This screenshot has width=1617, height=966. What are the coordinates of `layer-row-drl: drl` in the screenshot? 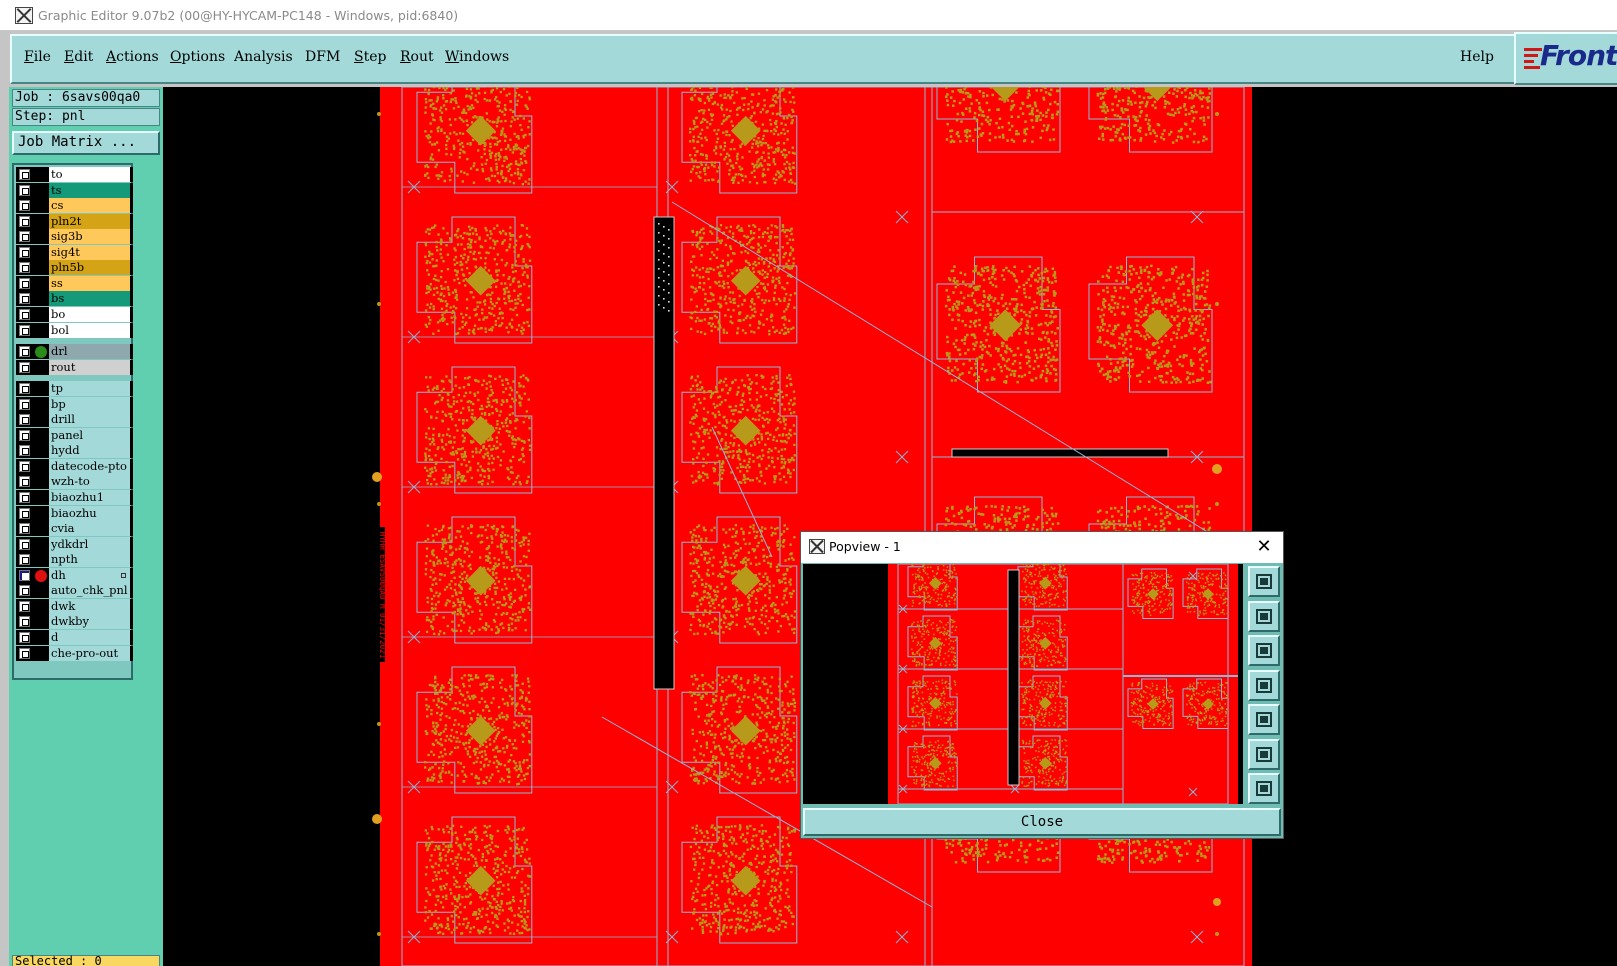 It's located at (74, 352).